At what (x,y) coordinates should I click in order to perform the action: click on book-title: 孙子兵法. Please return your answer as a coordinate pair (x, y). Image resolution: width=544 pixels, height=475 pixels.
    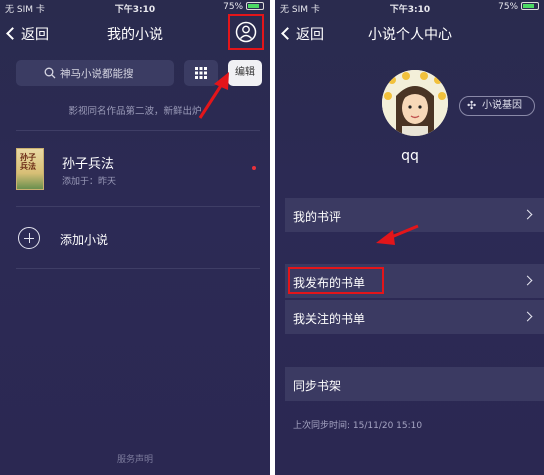
    Looking at the image, I should click on (88, 164).